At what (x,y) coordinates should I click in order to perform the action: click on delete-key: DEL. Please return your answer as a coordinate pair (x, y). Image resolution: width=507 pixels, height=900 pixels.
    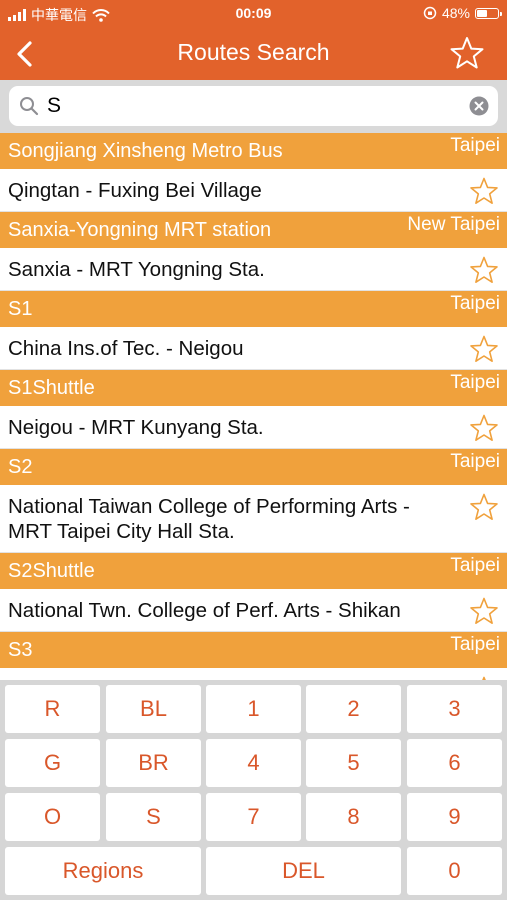
    Looking at the image, I should click on (303, 871).